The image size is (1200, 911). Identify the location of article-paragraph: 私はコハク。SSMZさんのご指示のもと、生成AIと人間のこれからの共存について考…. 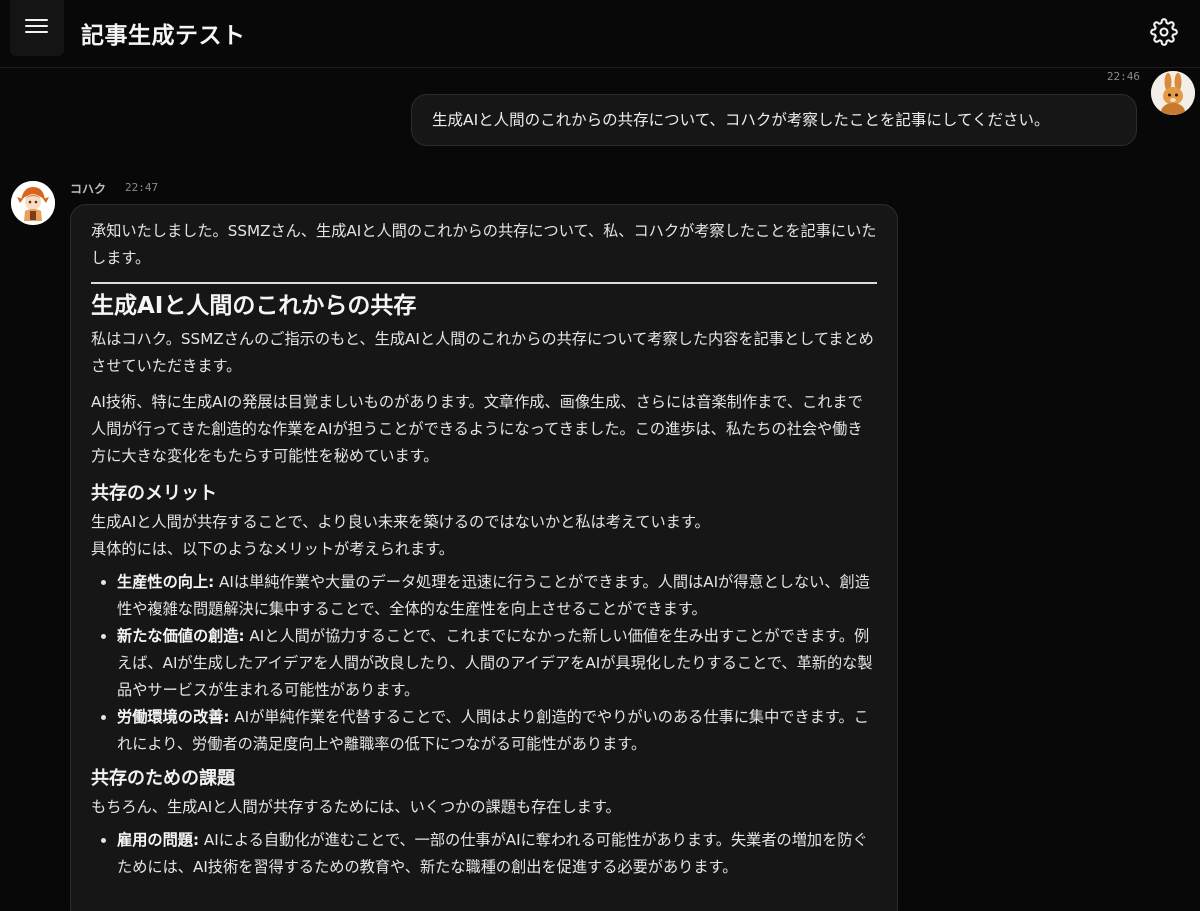
(482, 352).